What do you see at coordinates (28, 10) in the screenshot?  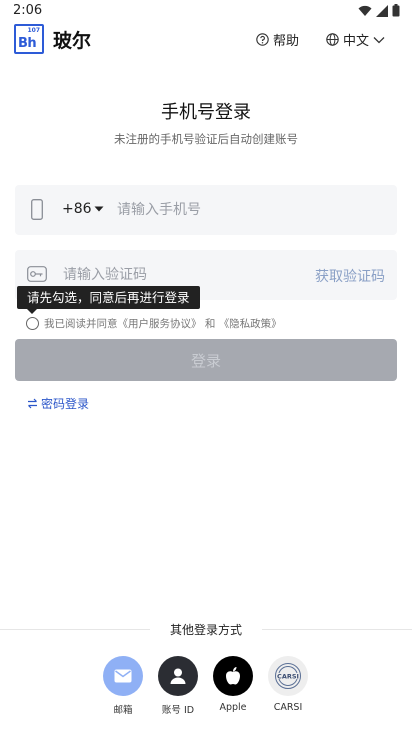 I see `status-time: 2:06` at bounding box center [28, 10].